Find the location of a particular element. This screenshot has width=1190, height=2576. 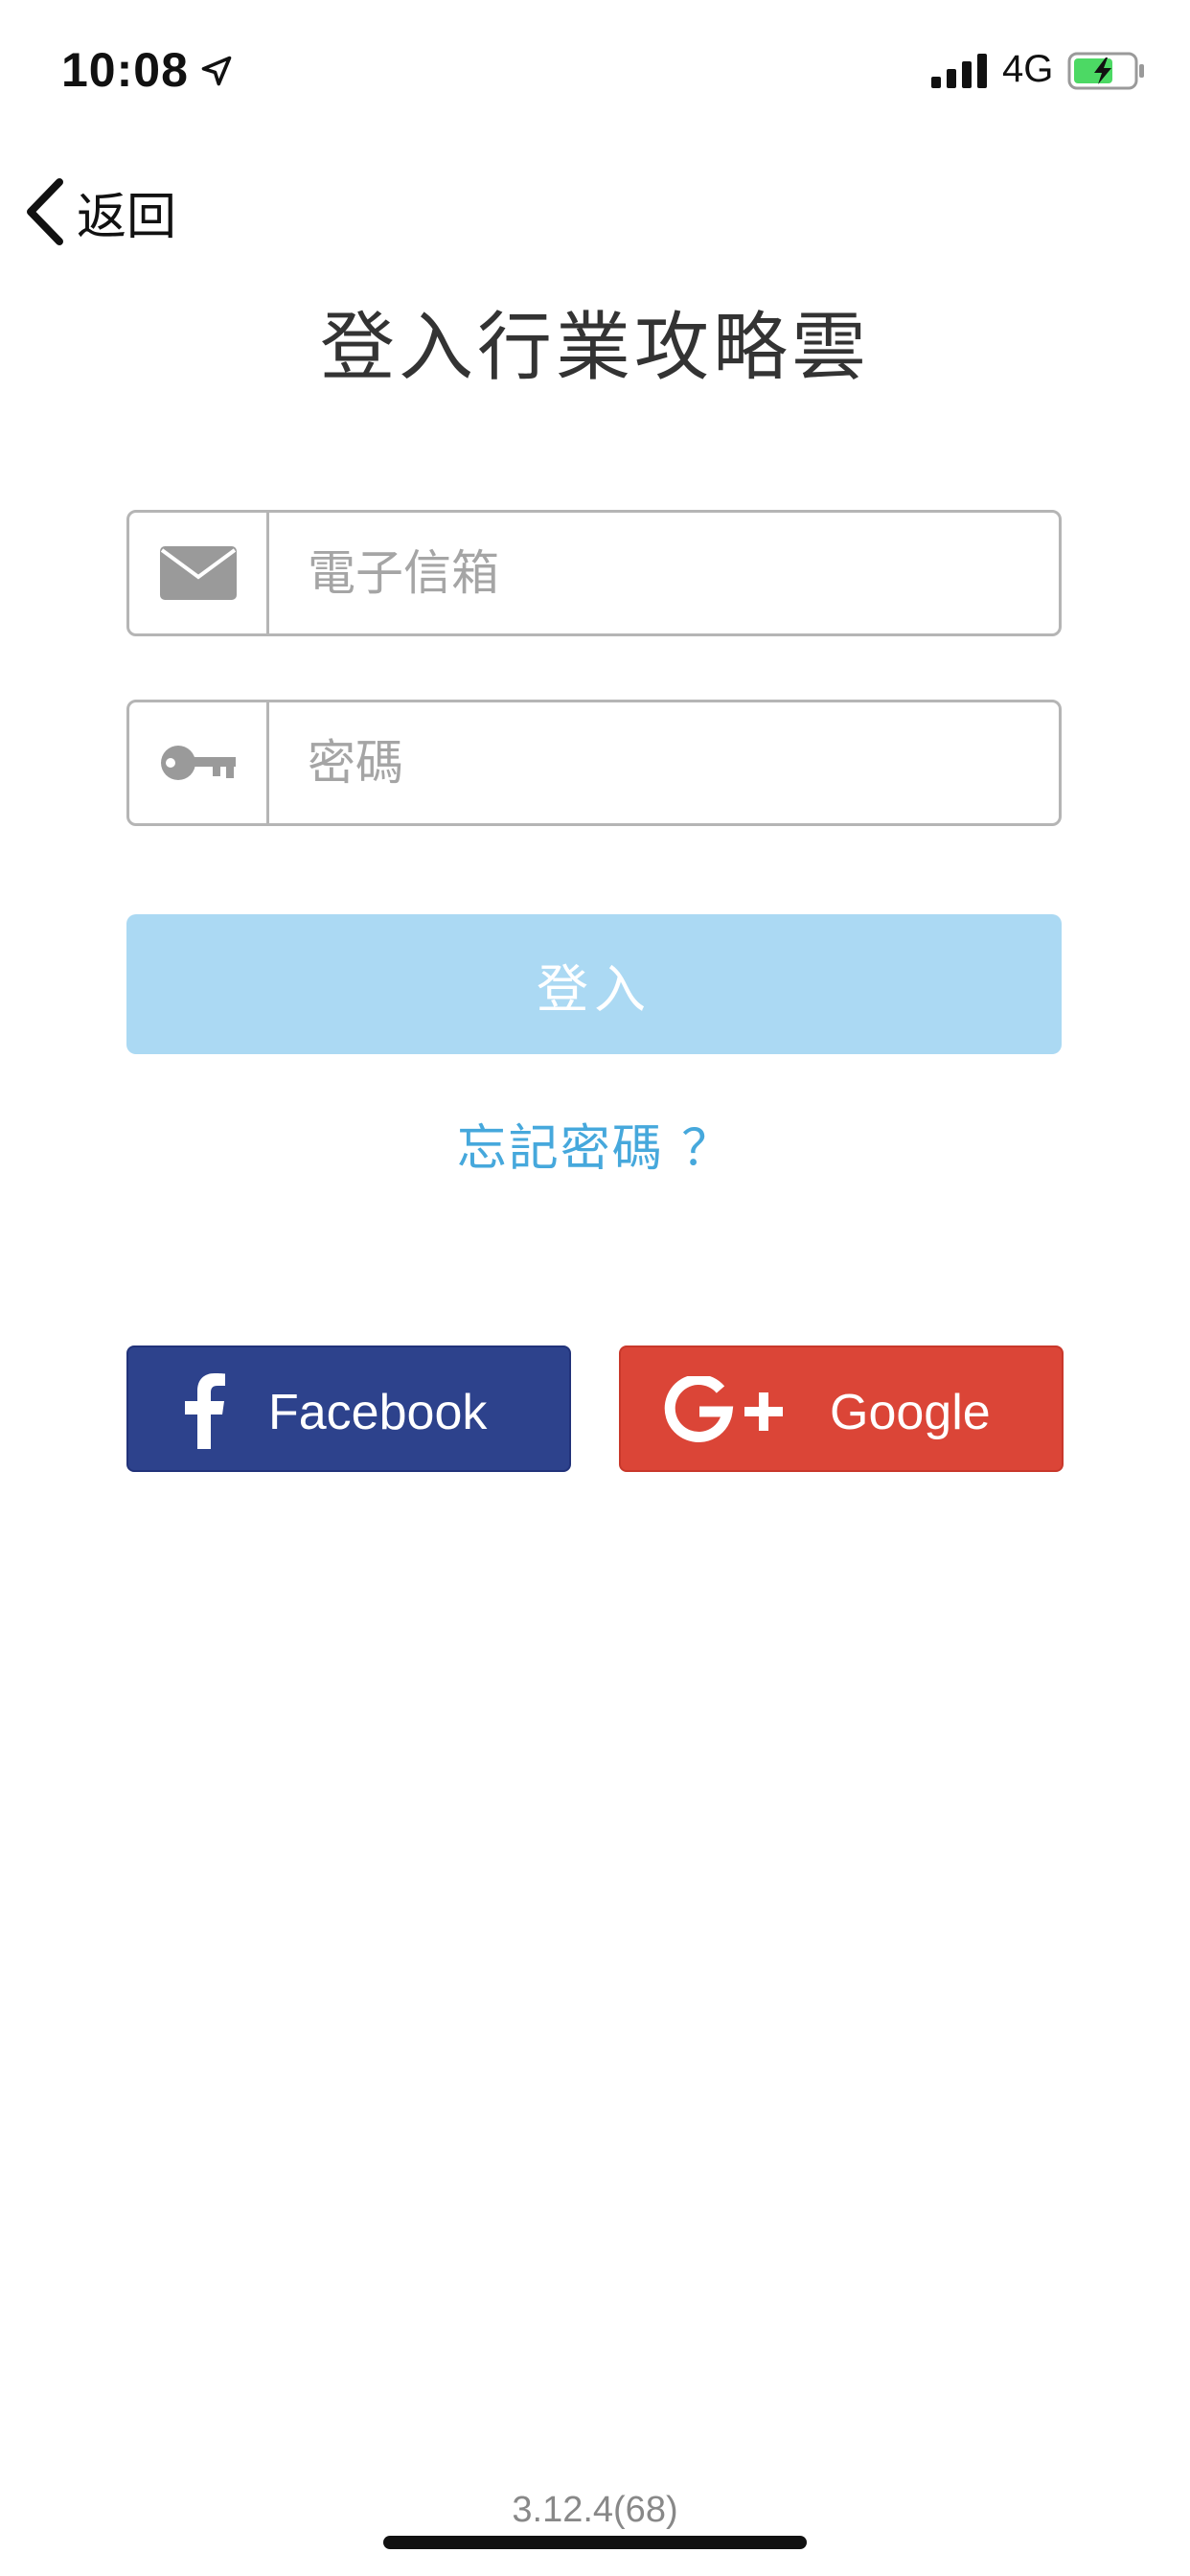

envelope-icon is located at coordinates (198, 573).